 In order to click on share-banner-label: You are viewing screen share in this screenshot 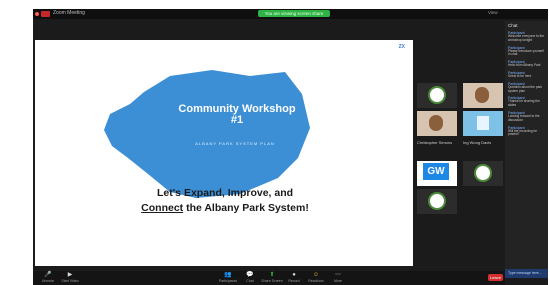, I will do `click(294, 13)`.